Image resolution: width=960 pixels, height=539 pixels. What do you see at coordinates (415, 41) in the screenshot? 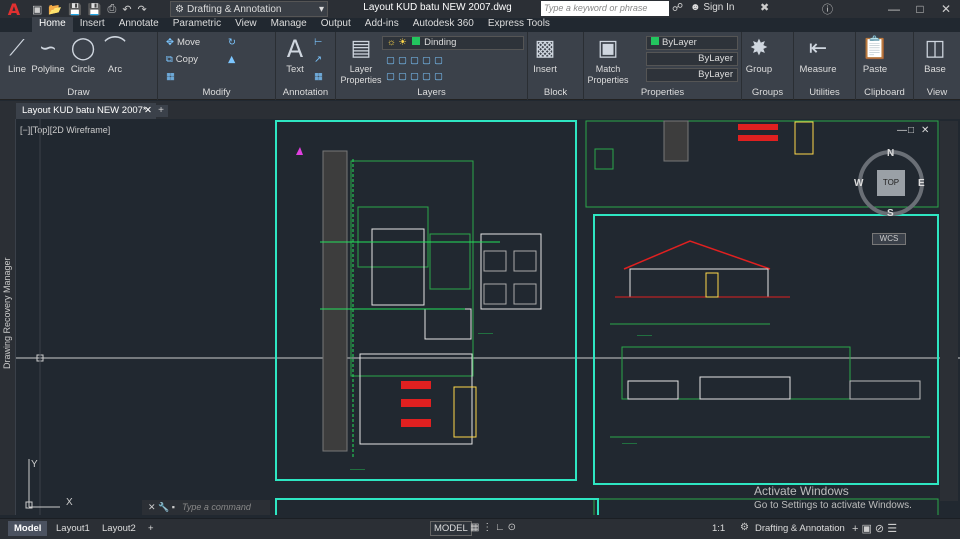
I see `color-swatch` at bounding box center [415, 41].